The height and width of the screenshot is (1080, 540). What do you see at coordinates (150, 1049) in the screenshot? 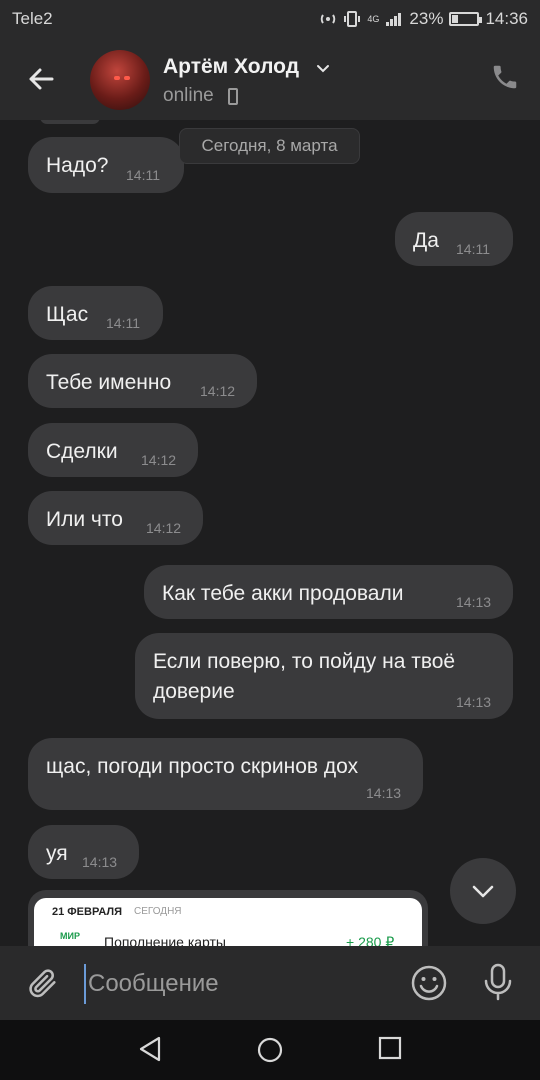
I see `nav-back-icon` at bounding box center [150, 1049].